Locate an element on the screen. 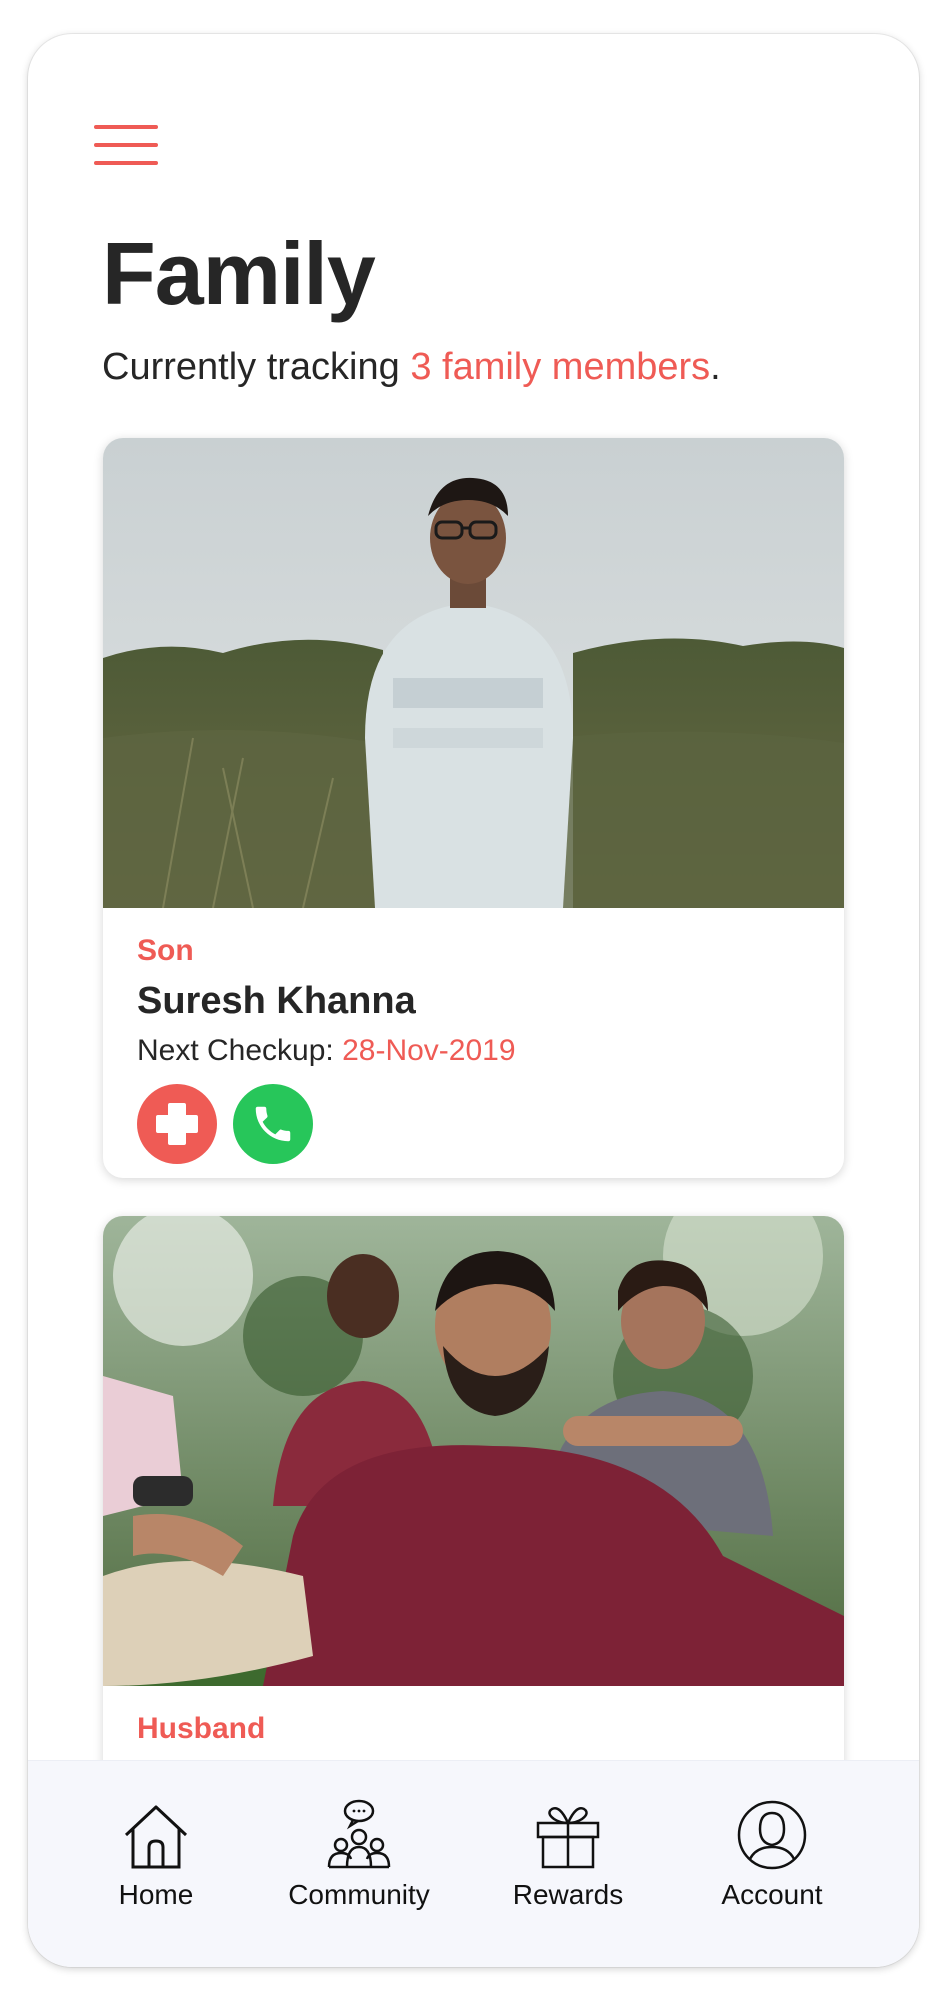  medical-cross-icon is located at coordinates (177, 1124).